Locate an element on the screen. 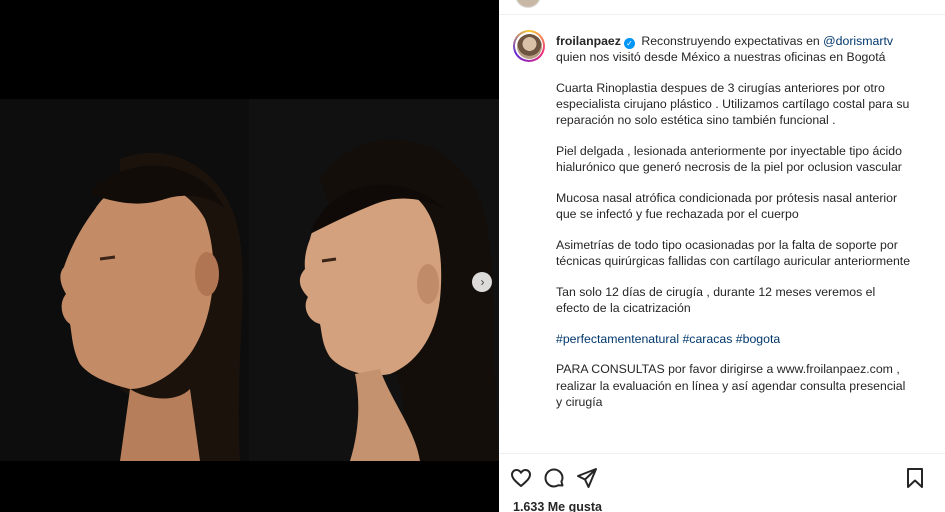  comment-icon is located at coordinates (554, 478).